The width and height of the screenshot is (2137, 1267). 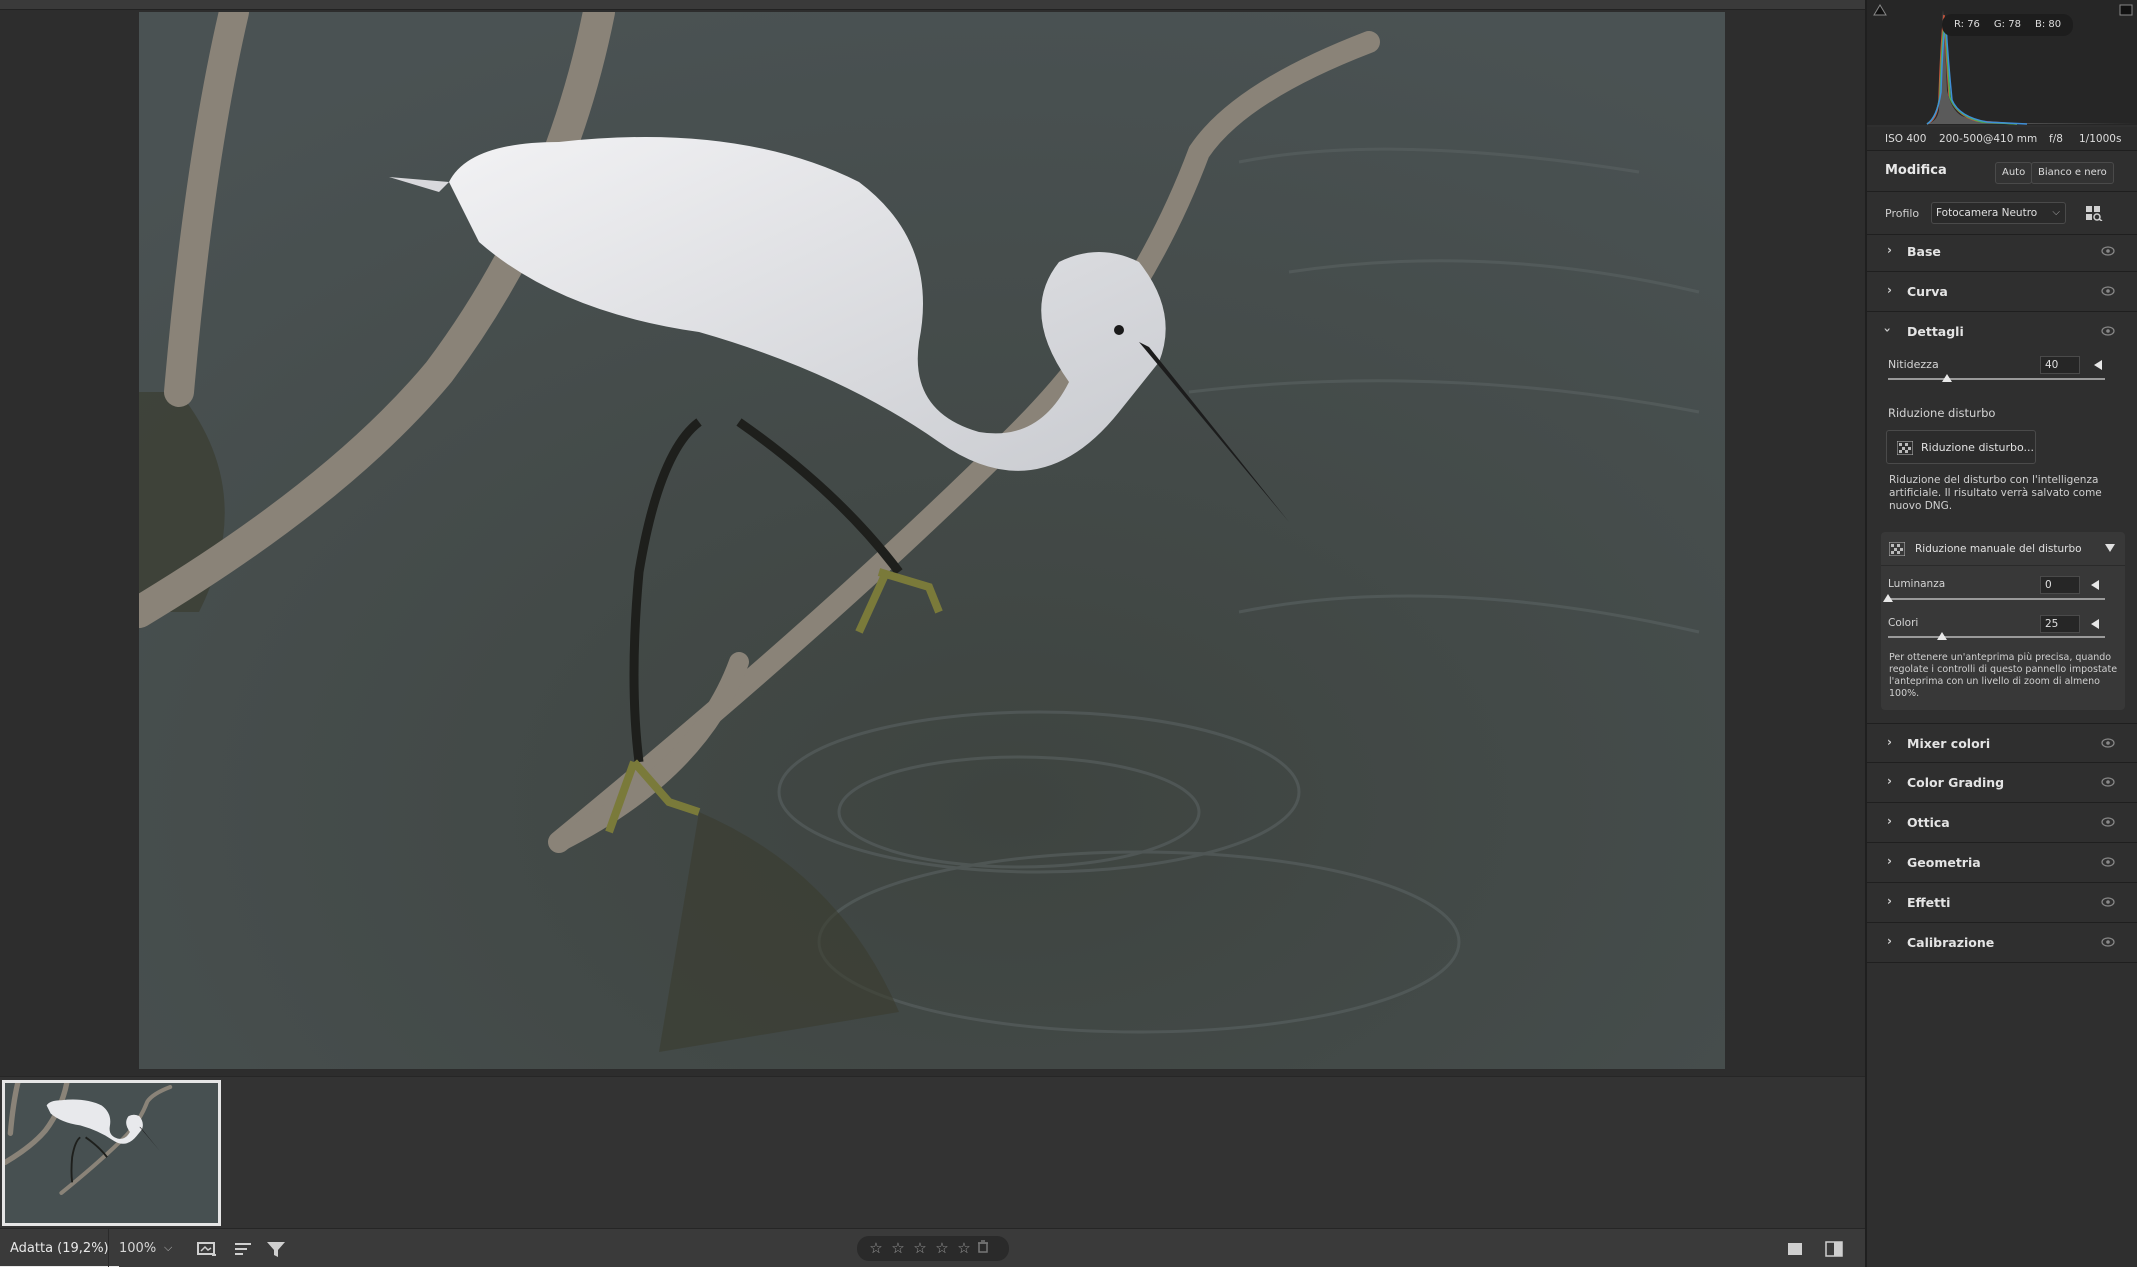 What do you see at coordinates (1913, 364) in the screenshot?
I see `sharpness-label: Nitidezza` at bounding box center [1913, 364].